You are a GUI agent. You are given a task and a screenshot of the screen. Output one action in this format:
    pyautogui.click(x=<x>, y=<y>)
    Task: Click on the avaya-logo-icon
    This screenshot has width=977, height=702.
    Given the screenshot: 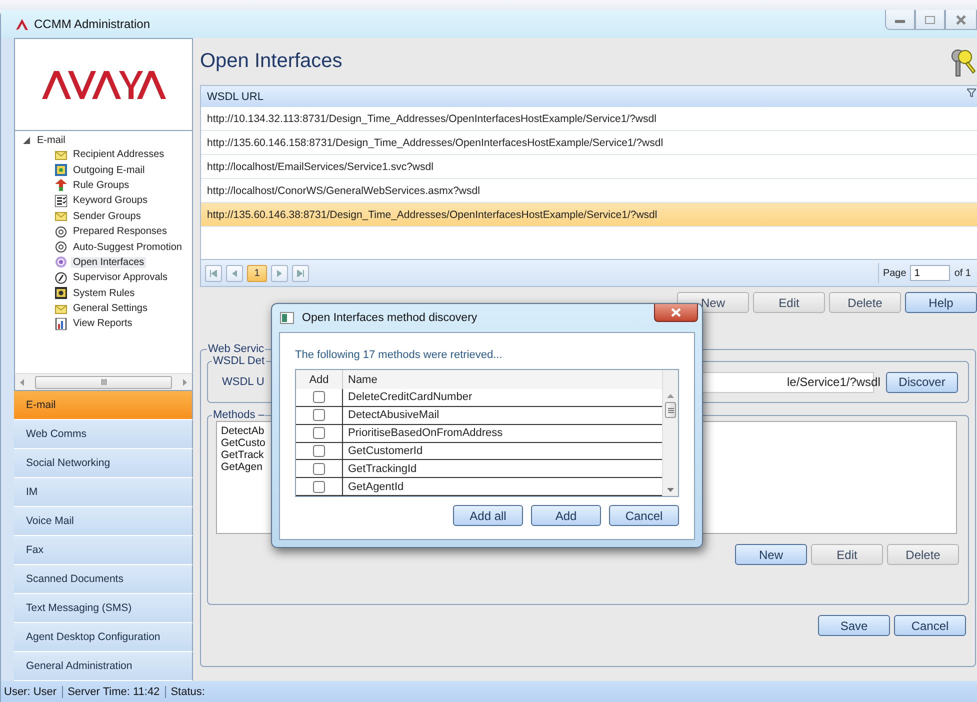 What is the action you would take?
    pyautogui.click(x=104, y=85)
    